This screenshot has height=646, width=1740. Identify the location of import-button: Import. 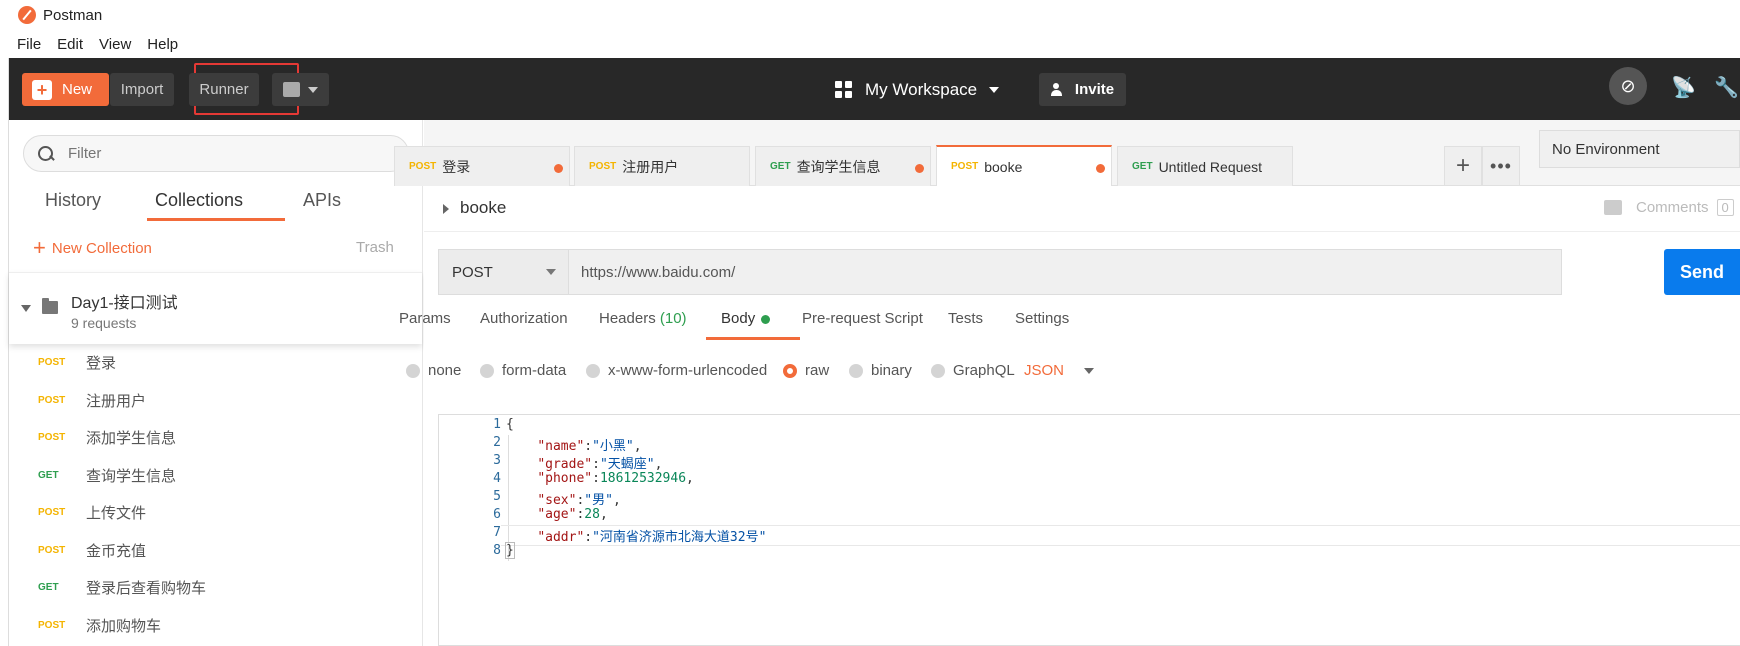
(142, 89).